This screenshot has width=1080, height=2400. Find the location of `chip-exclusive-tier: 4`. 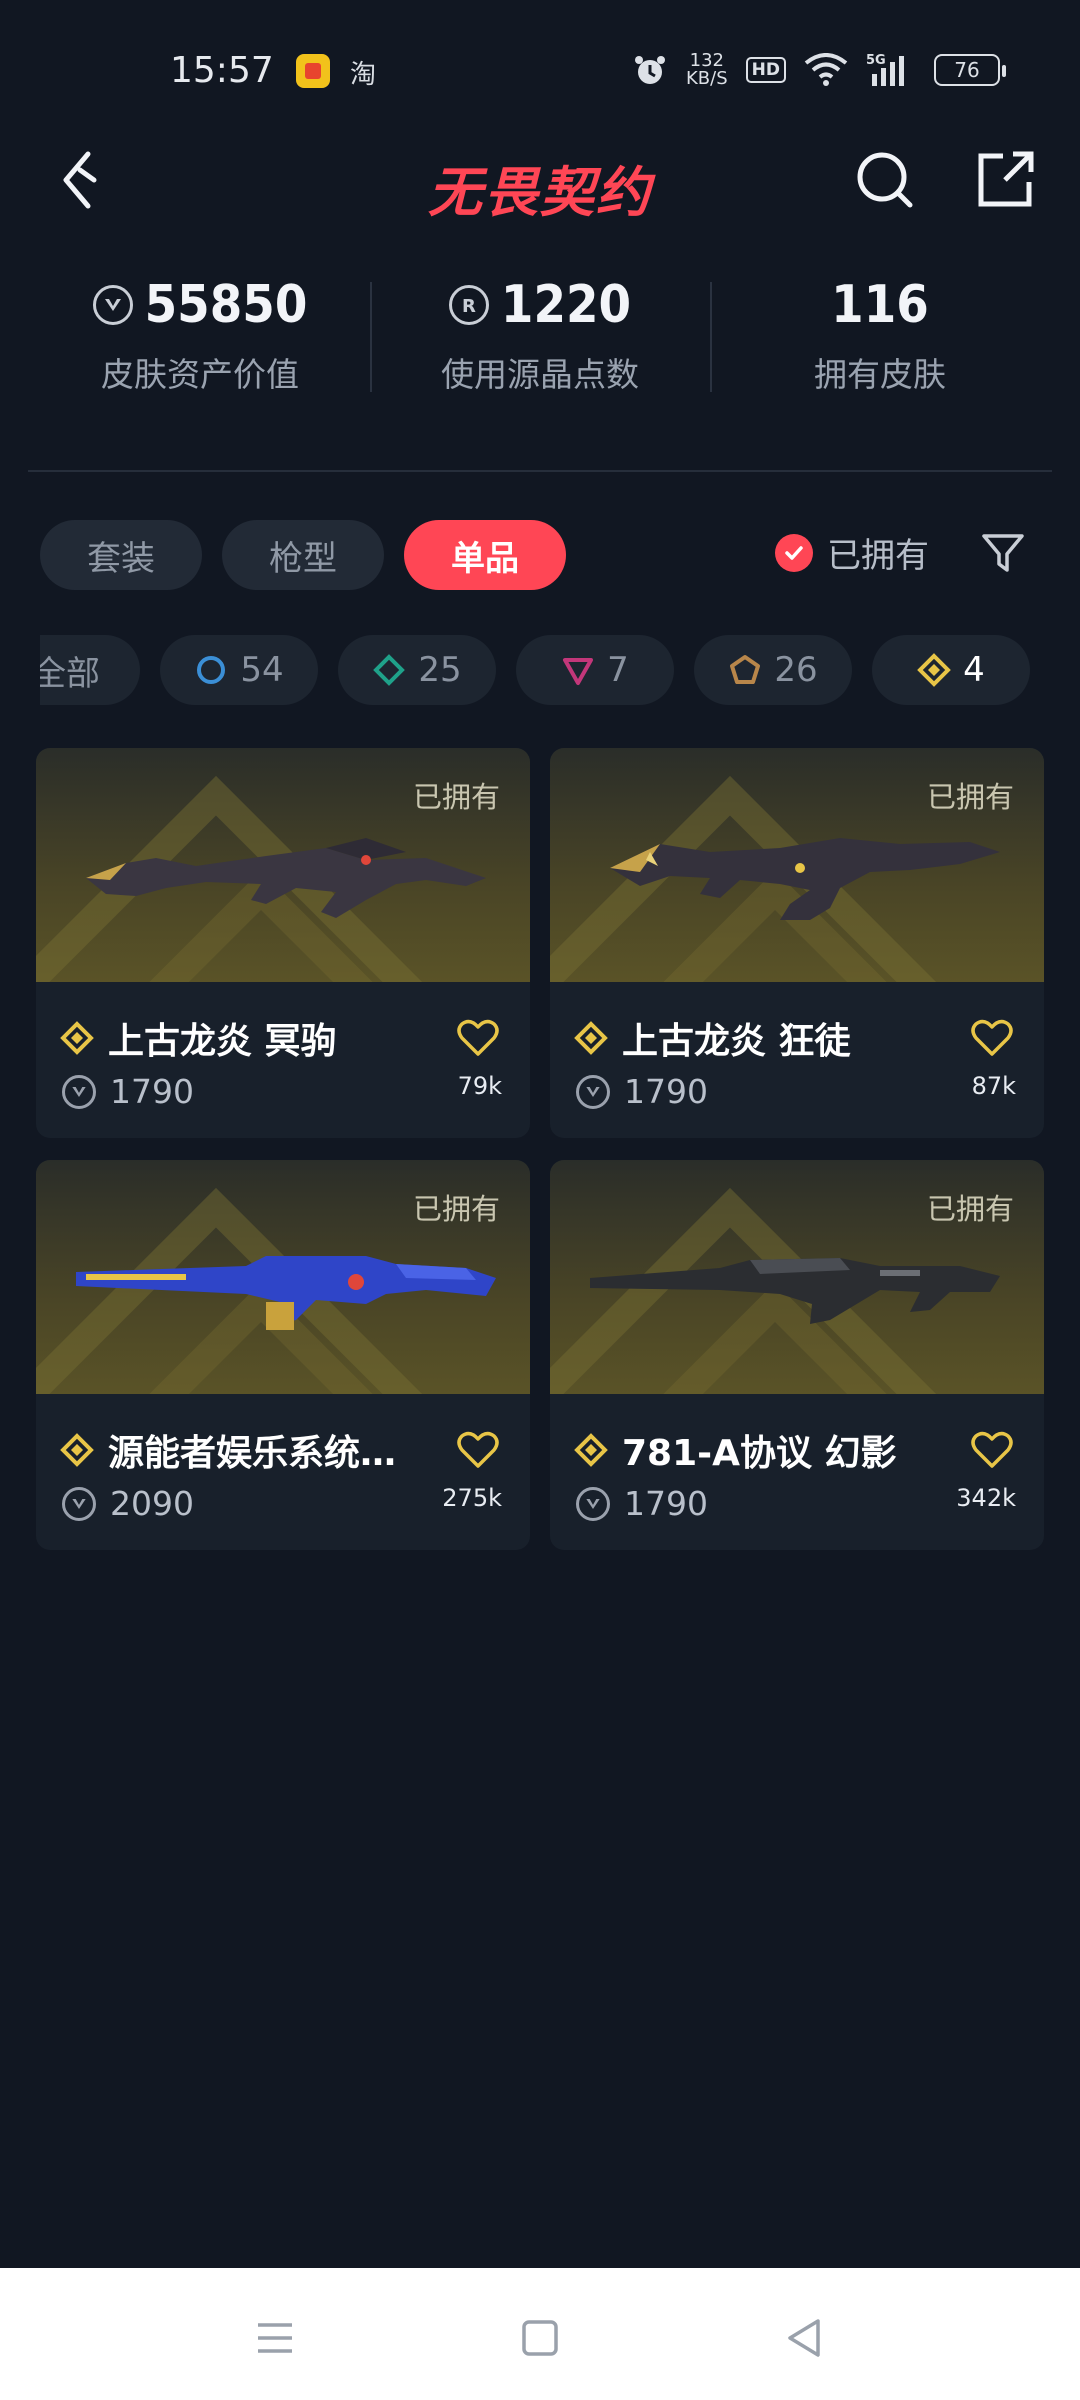

chip-exclusive-tier: 4 is located at coordinates (951, 670).